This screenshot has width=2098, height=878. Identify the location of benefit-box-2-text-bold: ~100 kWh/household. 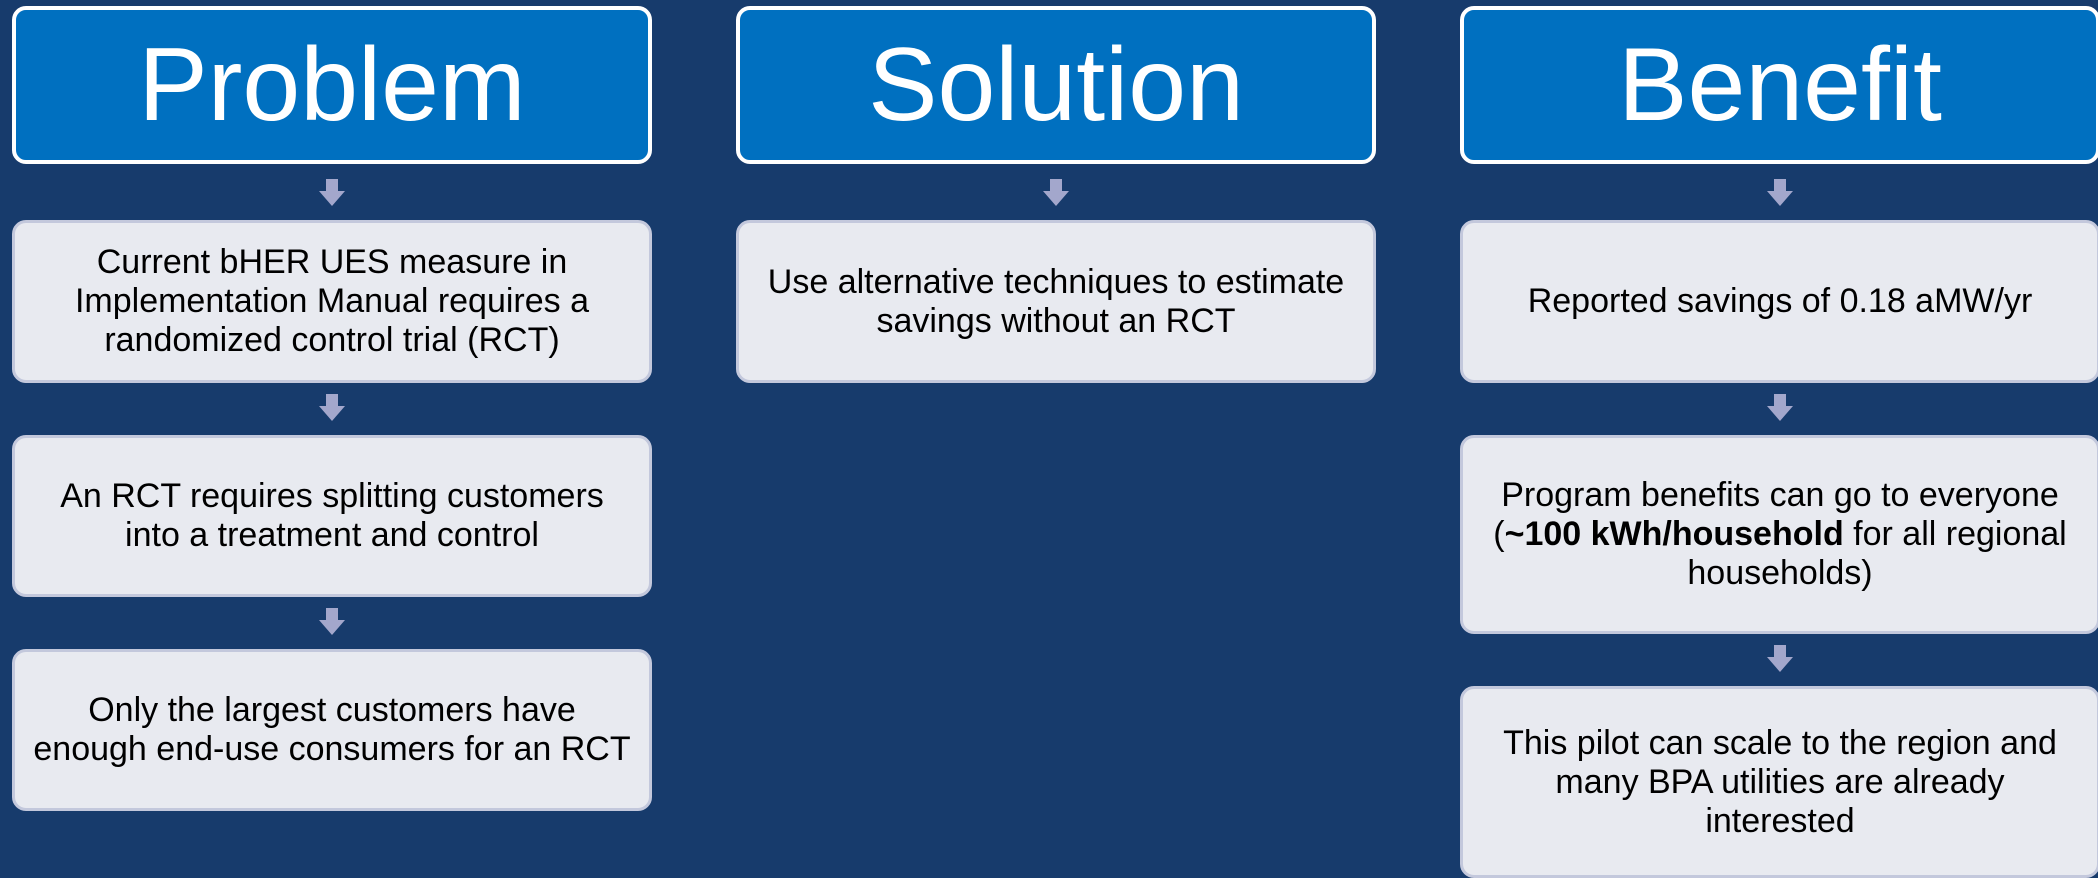
(1674, 534).